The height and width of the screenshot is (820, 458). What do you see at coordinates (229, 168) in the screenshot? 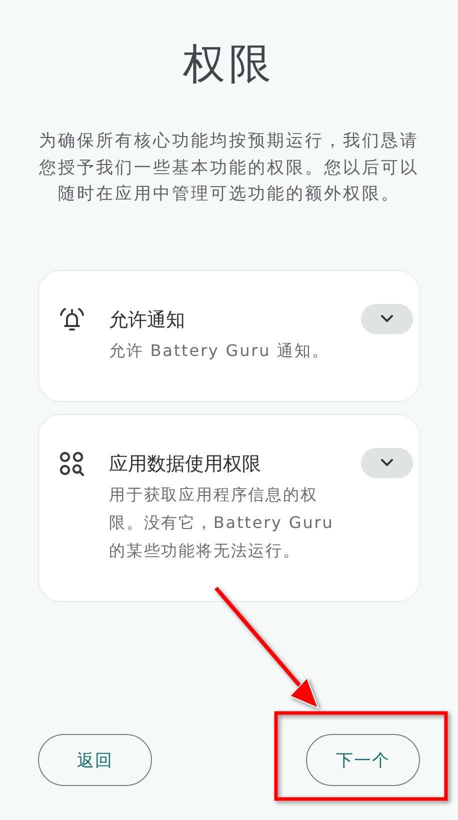
I see `intro-text: 为确保所有核心功能均按预期运行，我们恳请您授予我们一些基本功能的权限。您以后可以随时在应用中管理可选功能的额外权限。` at bounding box center [229, 168].